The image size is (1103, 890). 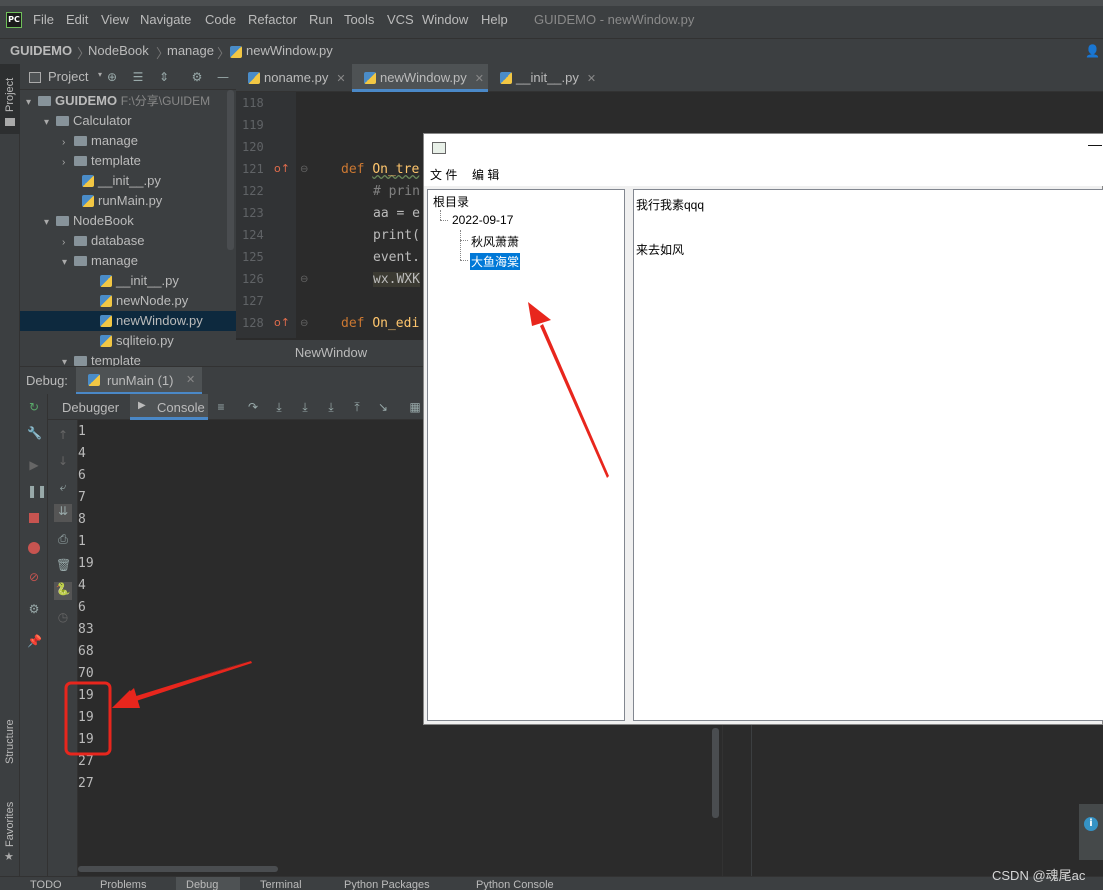 I want to click on arrow-to-tree-head, so click(x=539, y=314).